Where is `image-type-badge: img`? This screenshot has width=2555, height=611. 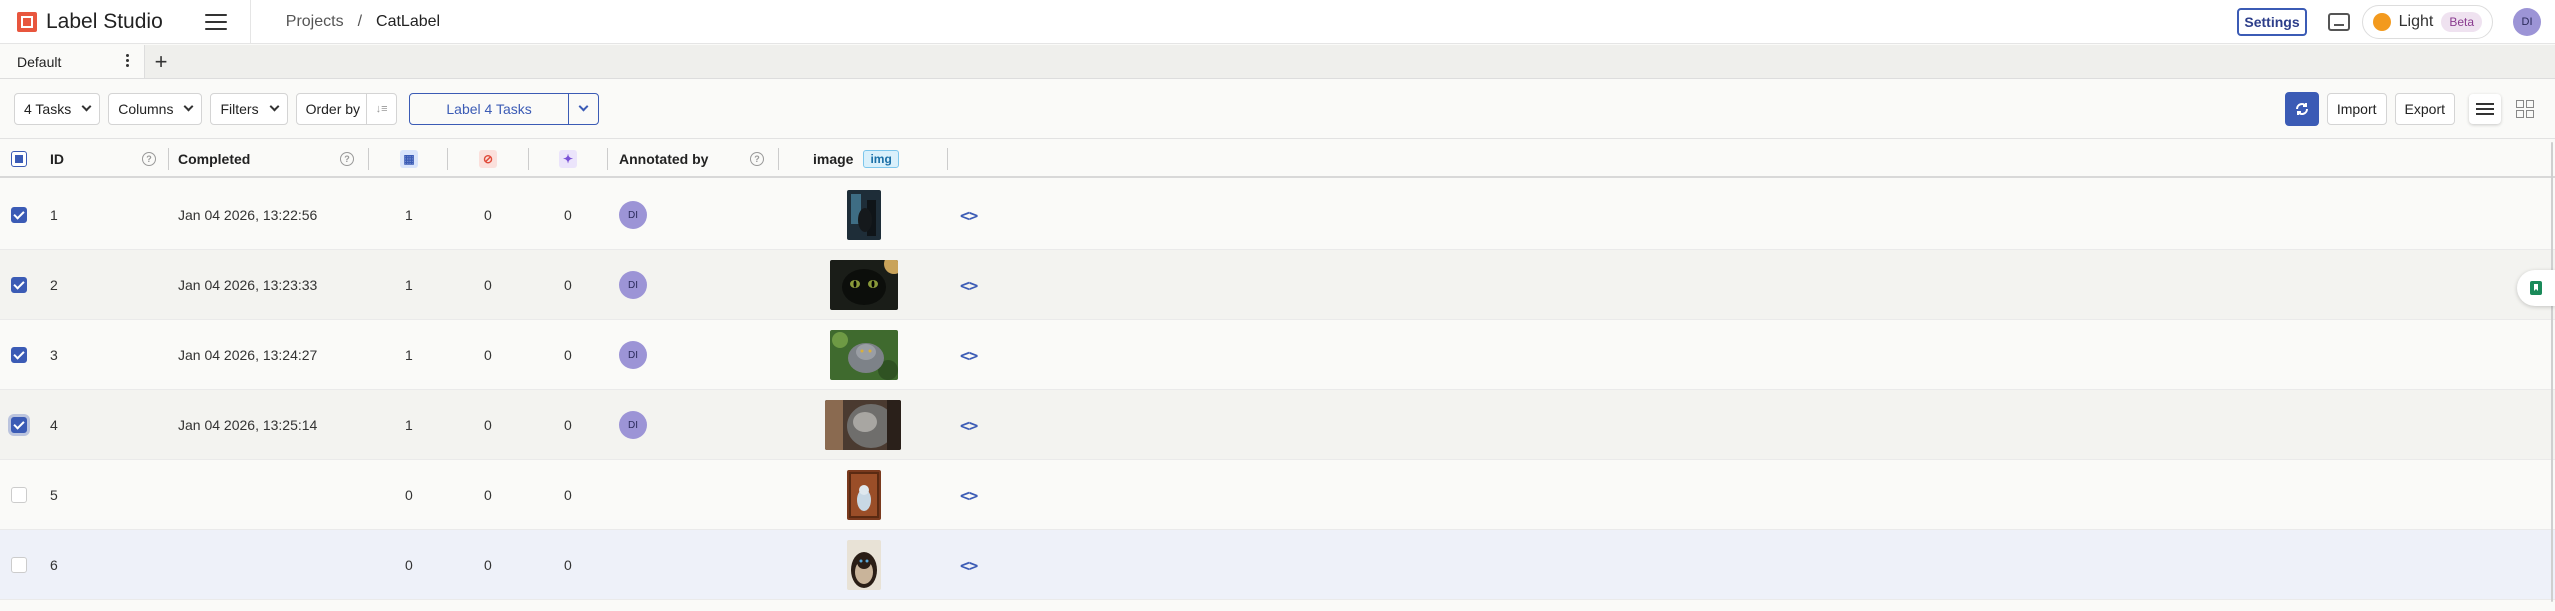
image-type-badge: img is located at coordinates (881, 159).